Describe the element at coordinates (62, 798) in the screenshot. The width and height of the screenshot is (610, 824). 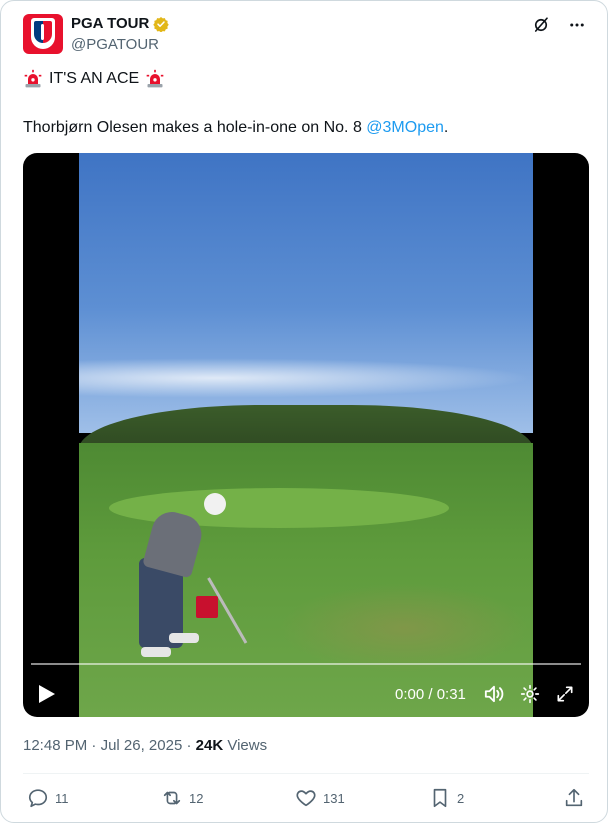
I see `reply-count: 11` at that location.